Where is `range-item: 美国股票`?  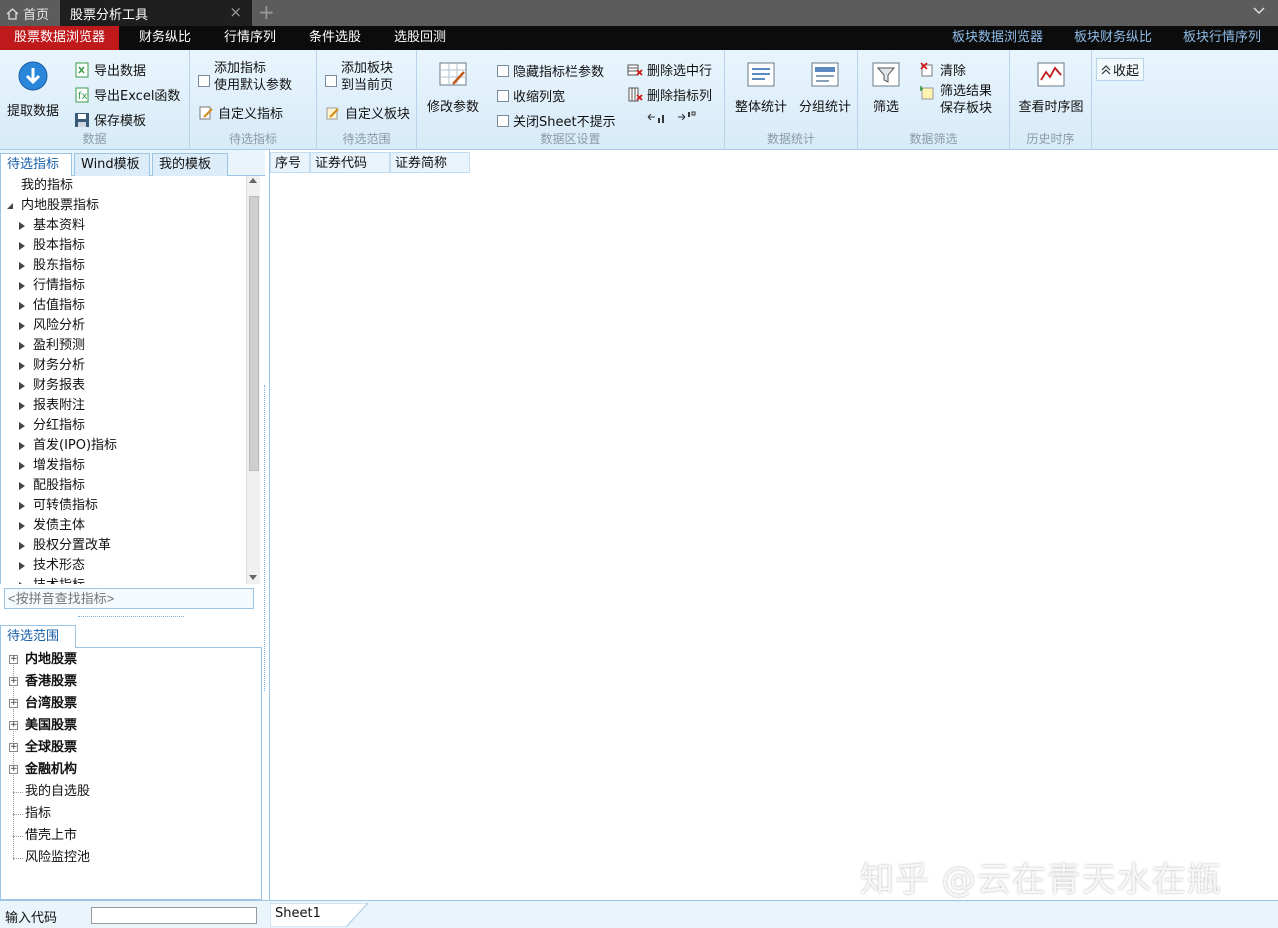
range-item: 美国股票 is located at coordinates (51, 726).